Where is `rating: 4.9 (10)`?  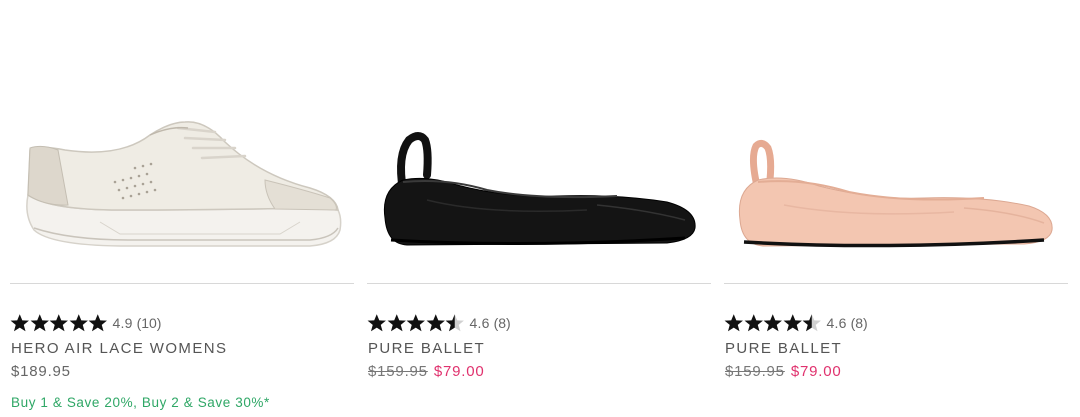
rating: 4.9 (10) is located at coordinates (85, 323).